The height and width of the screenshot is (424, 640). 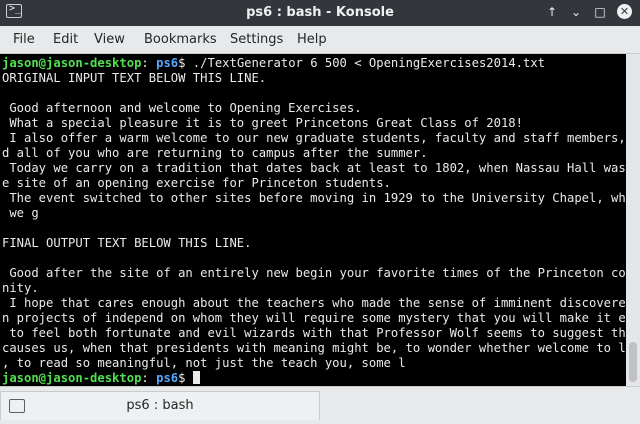 What do you see at coordinates (180, 39) in the screenshot?
I see `menu-bookmarks: Bookmarks` at bounding box center [180, 39].